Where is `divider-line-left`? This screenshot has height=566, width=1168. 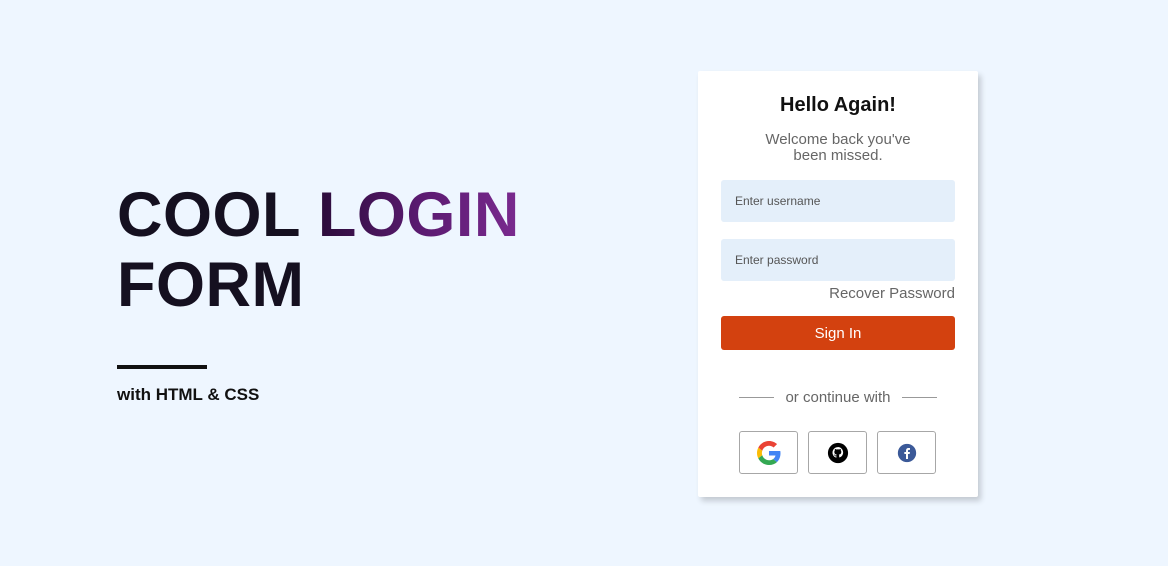 divider-line-left is located at coordinates (757, 397).